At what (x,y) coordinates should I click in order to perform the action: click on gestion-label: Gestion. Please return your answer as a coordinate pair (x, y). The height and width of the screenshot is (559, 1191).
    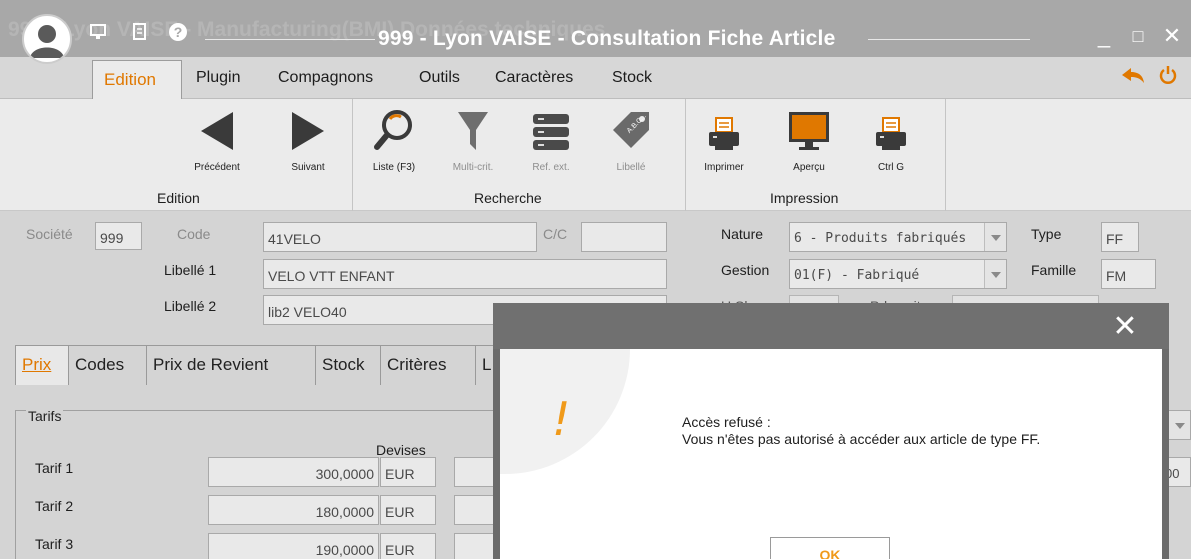
    Looking at the image, I should click on (745, 270).